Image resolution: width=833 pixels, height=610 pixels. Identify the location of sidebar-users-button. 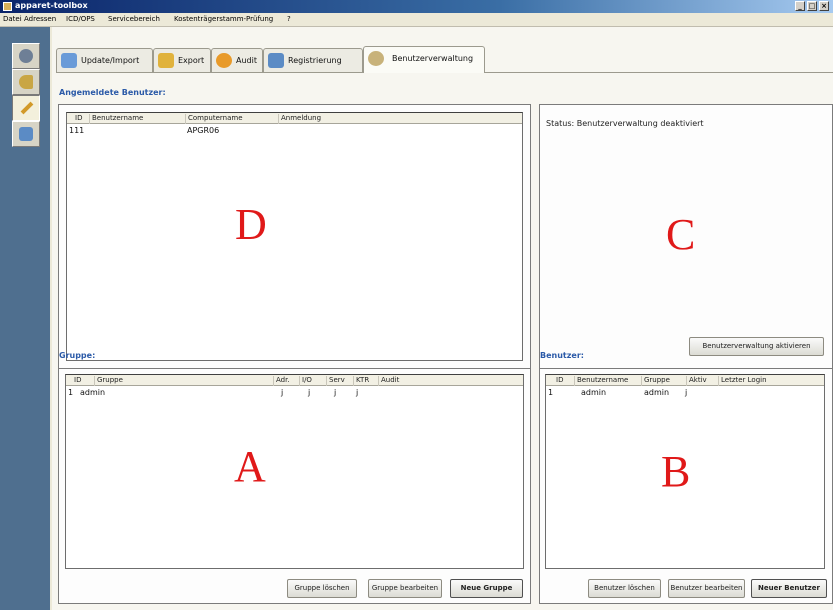
(26, 134).